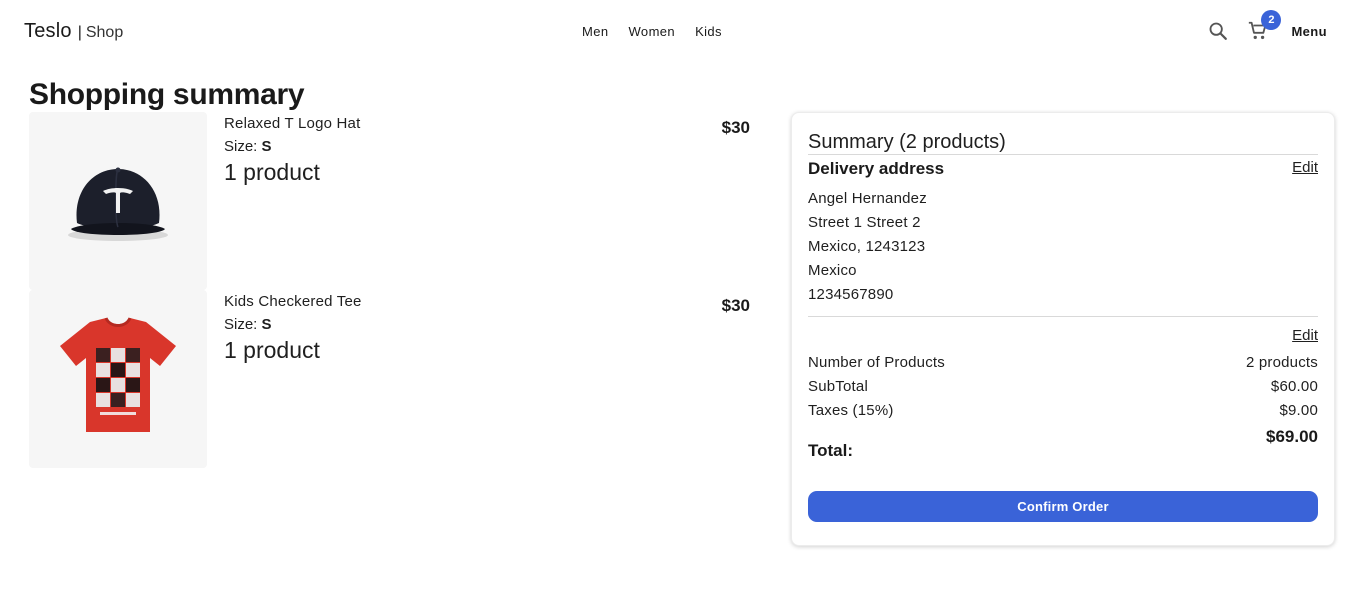 This screenshot has height=607, width=1359. I want to click on cart-button: 2, so click(1263, 27).